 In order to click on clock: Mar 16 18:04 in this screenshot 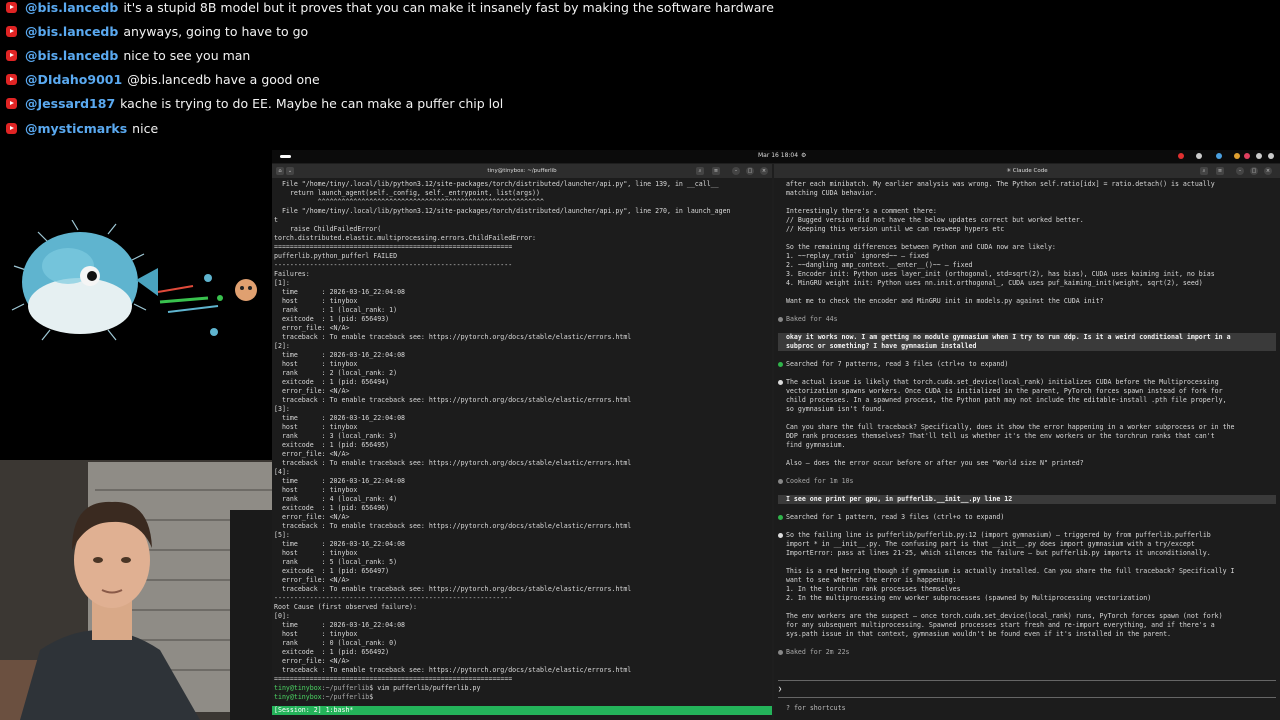, I will do `click(778, 155)`.